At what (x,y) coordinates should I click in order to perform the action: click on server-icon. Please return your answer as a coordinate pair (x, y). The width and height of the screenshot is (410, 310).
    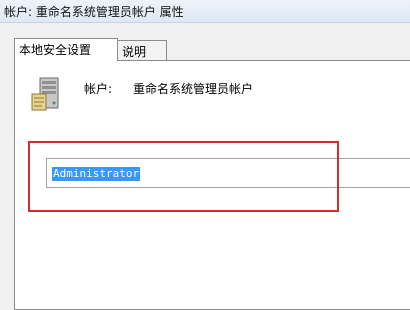
    Looking at the image, I should click on (45, 94).